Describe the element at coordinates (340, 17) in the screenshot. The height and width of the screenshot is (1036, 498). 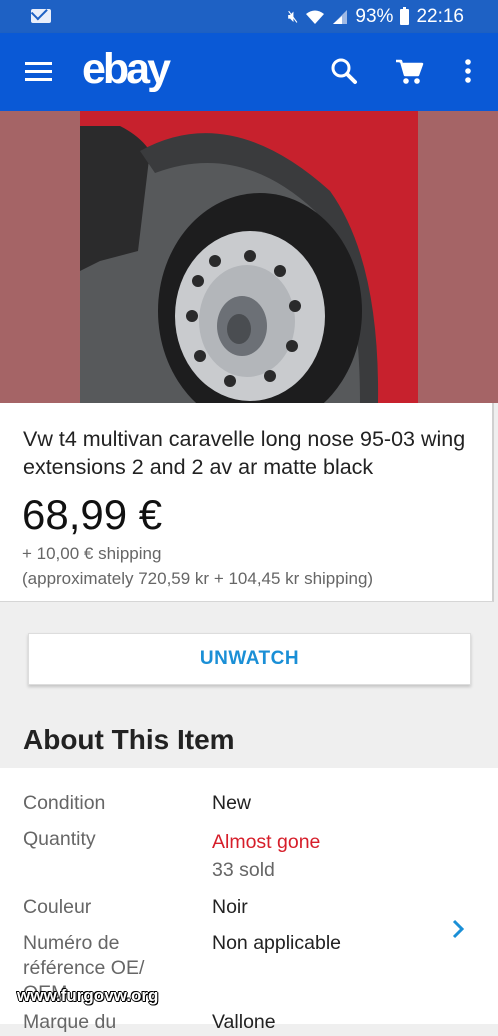
I see `signal-icon` at that location.